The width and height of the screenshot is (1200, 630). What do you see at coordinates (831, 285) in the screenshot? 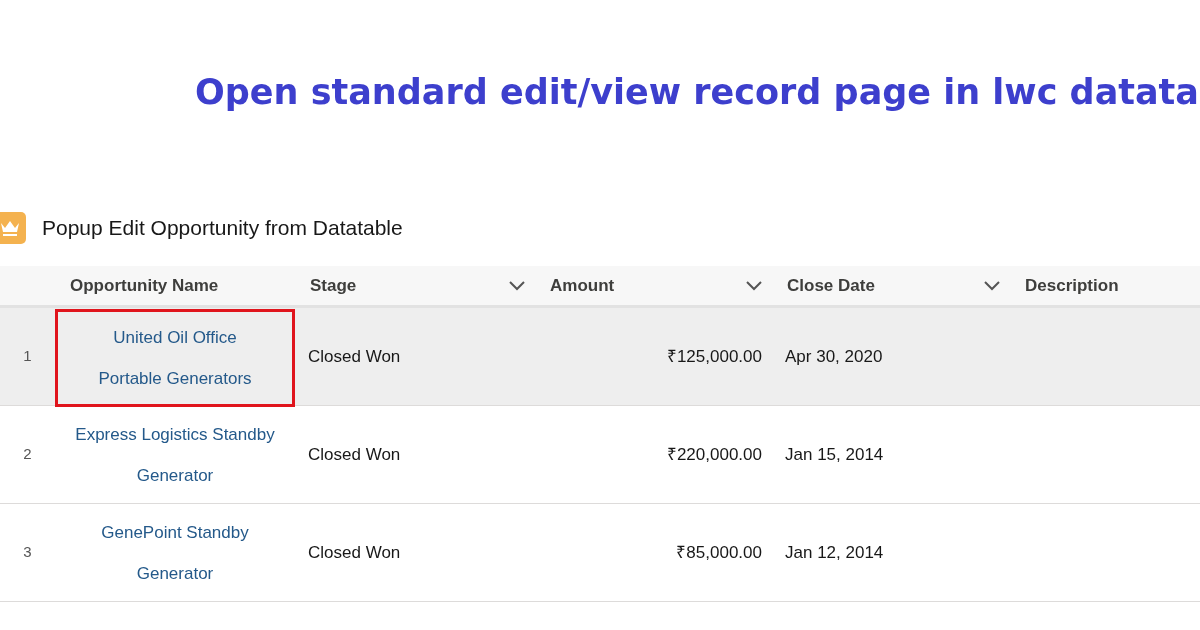
I see `column-header: Close Date` at bounding box center [831, 285].